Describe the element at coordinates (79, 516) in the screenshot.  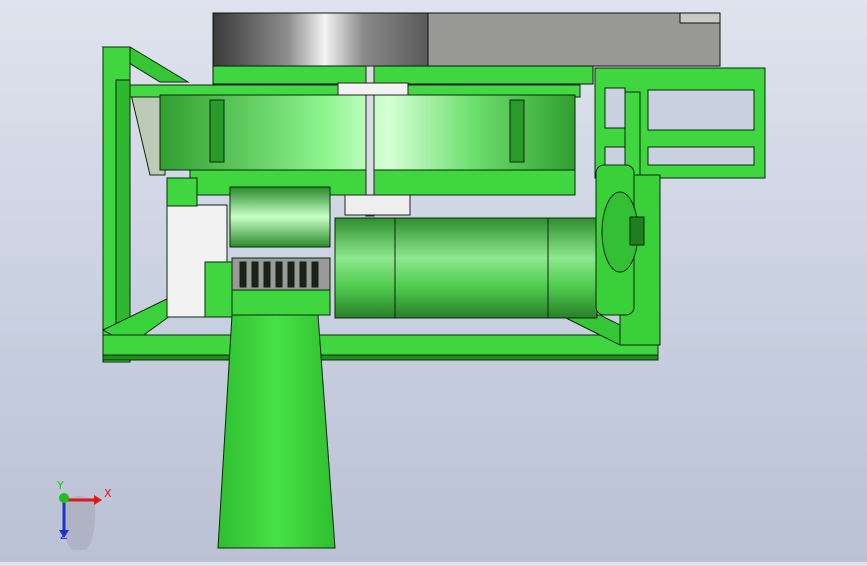
I see `orientation-triad: X Y Z` at that location.